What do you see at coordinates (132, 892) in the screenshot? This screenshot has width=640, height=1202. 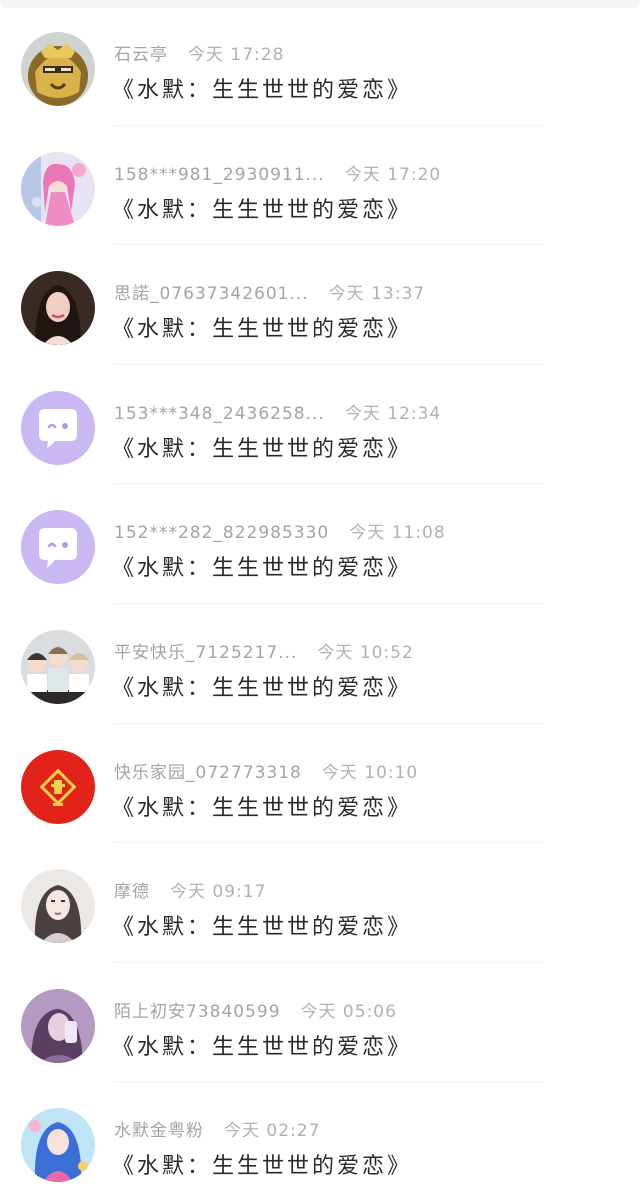 I see `sender-name: 摩德` at bounding box center [132, 892].